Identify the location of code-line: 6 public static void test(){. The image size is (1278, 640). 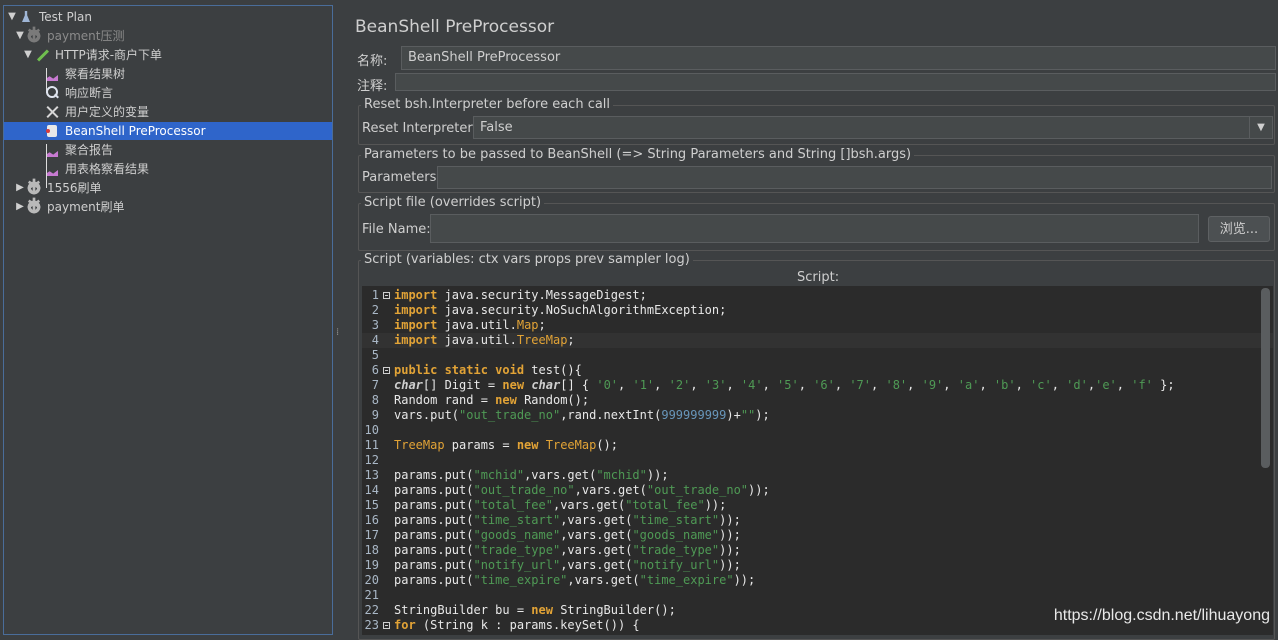
(817, 370).